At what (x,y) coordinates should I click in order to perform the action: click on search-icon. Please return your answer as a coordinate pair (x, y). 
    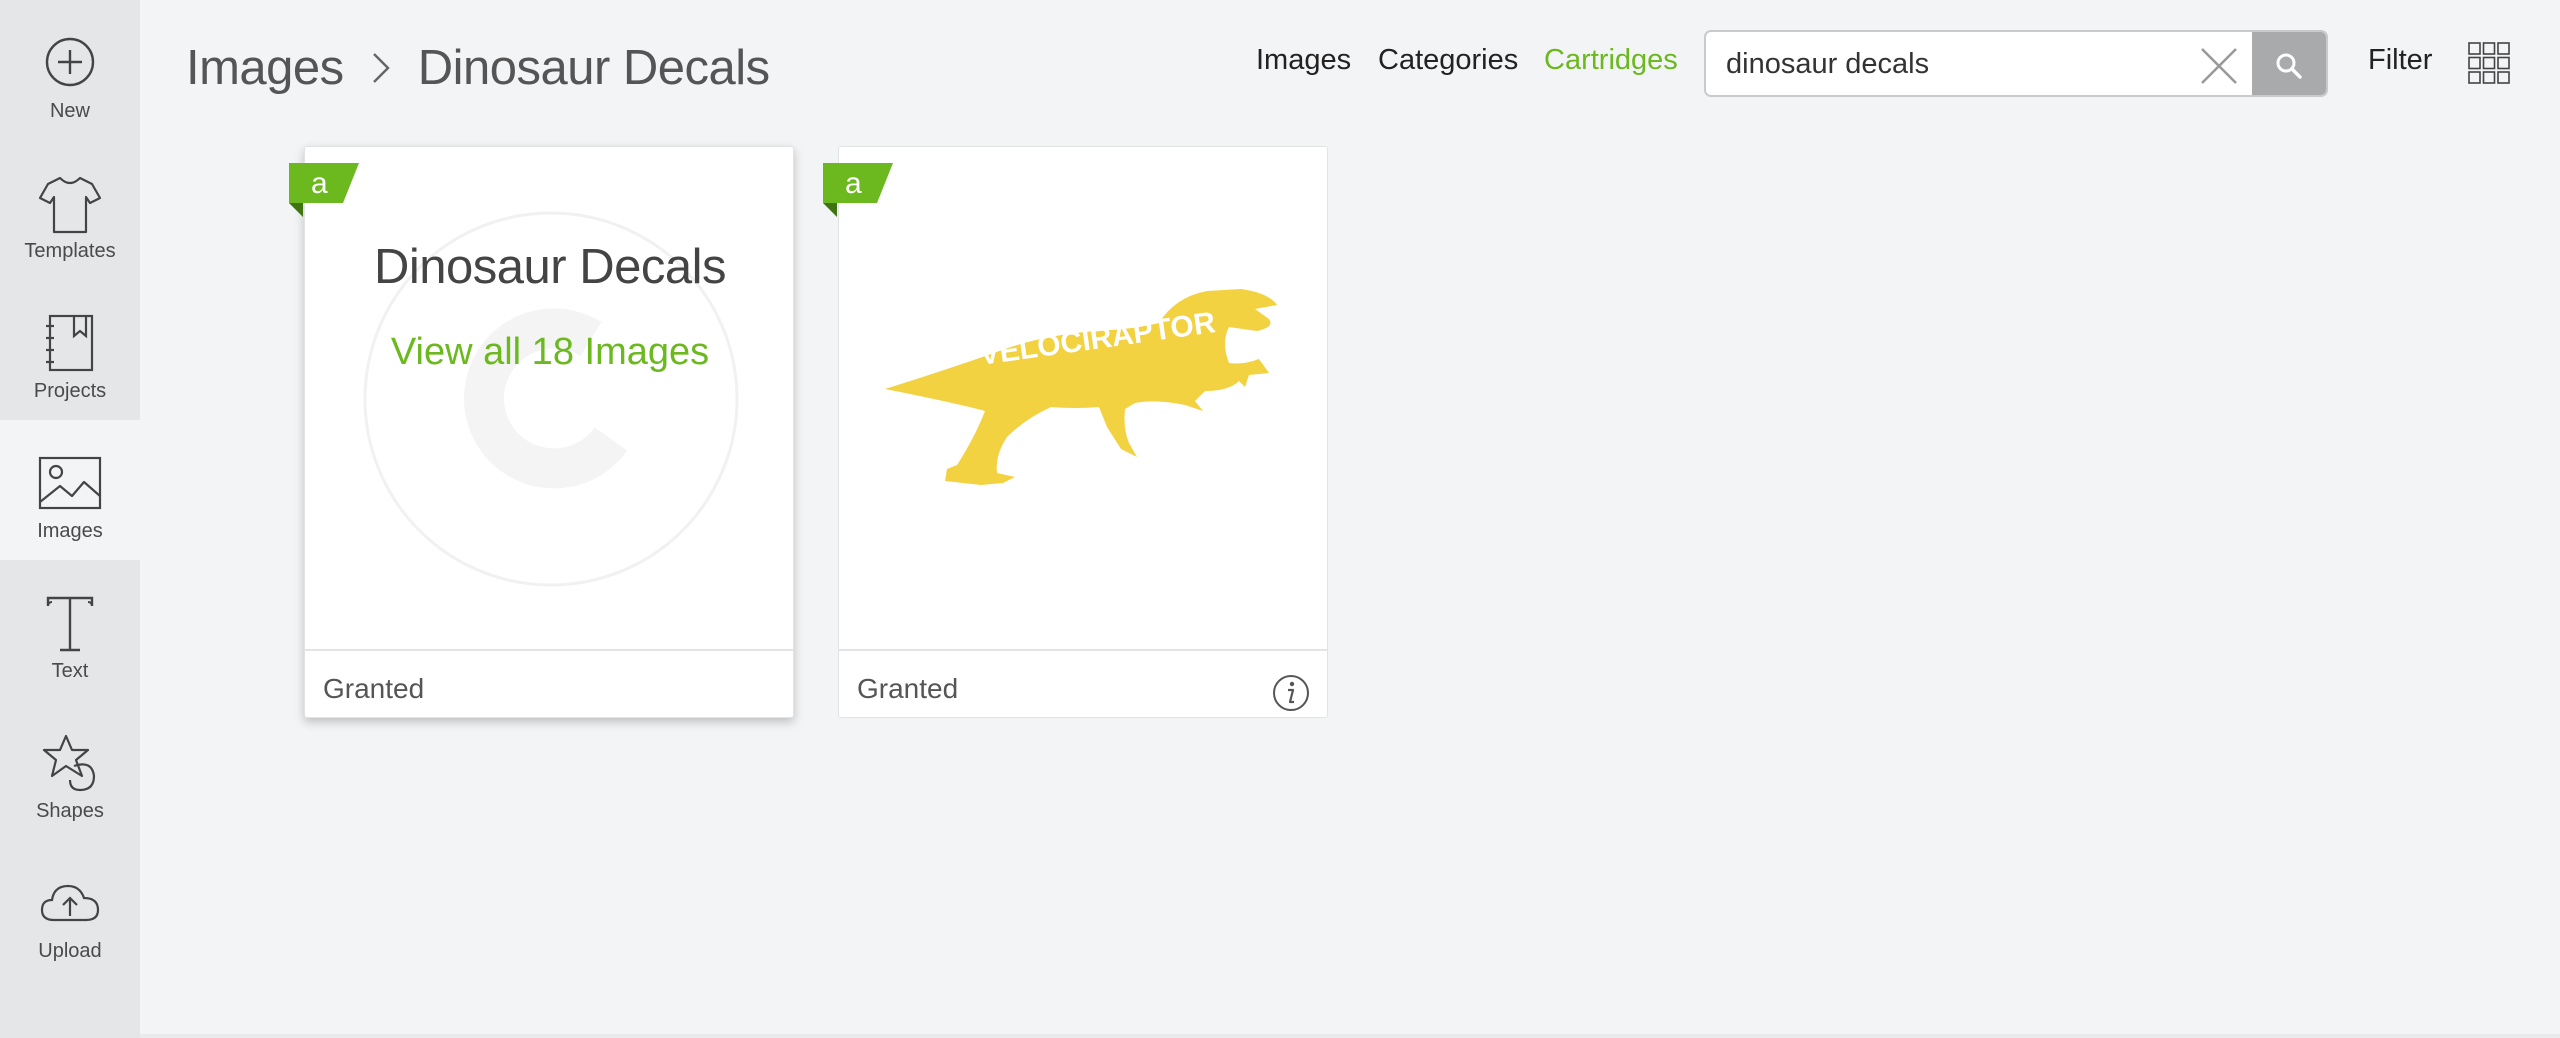
    Looking at the image, I should click on (2289, 66).